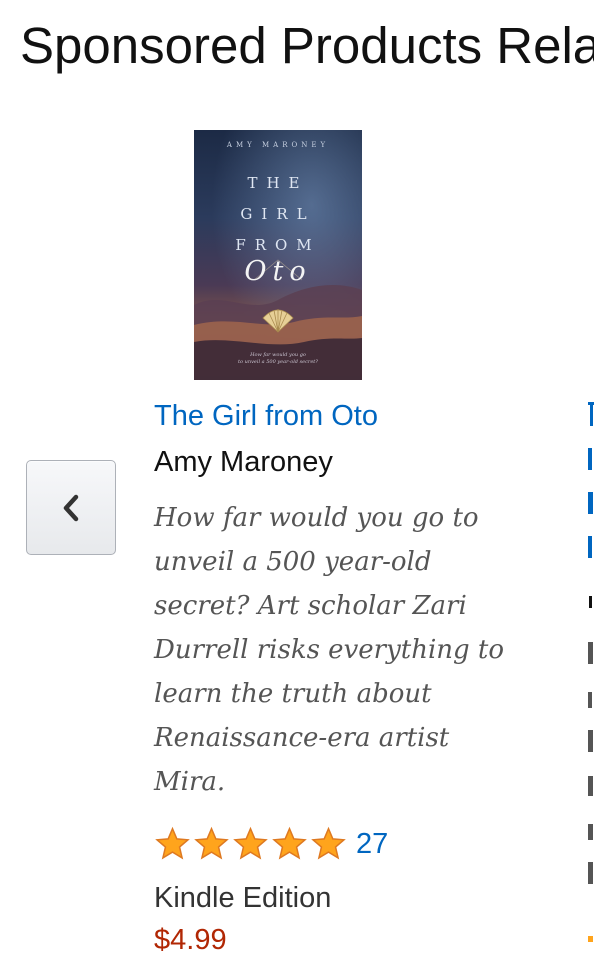 The height and width of the screenshot is (978, 594). What do you see at coordinates (372, 844) in the screenshot?
I see `review-count-link: 27` at bounding box center [372, 844].